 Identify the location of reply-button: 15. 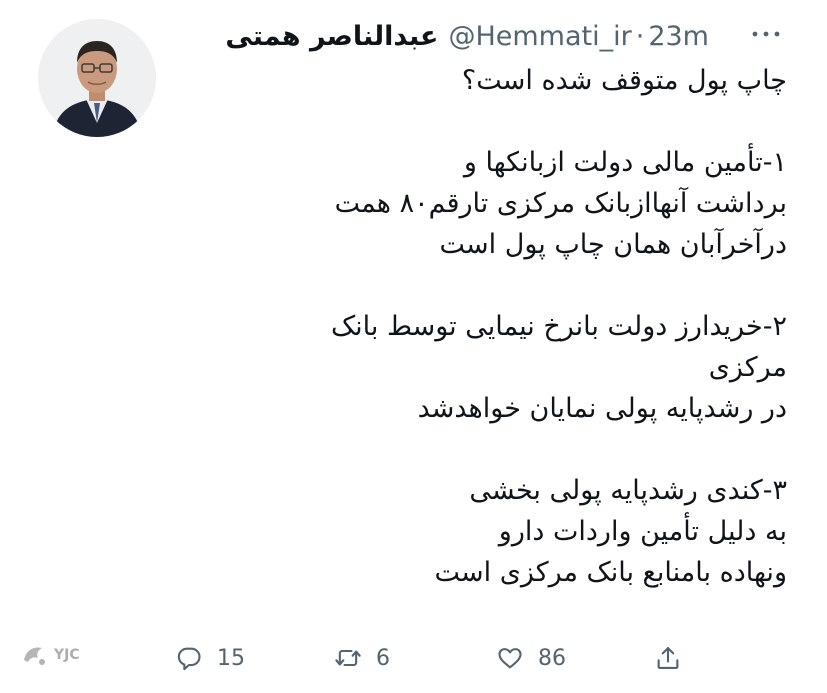
(210, 658).